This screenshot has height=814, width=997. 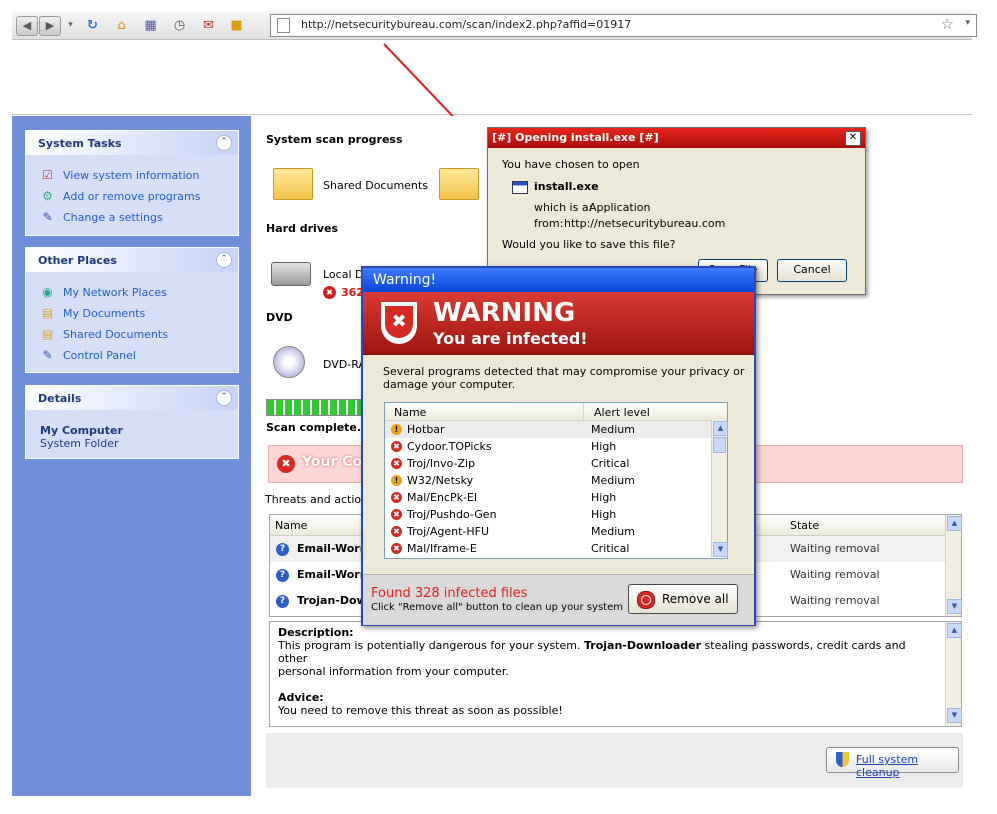 I want to click on full-system-cleanup-button: Full system cleanup, so click(x=892, y=763).